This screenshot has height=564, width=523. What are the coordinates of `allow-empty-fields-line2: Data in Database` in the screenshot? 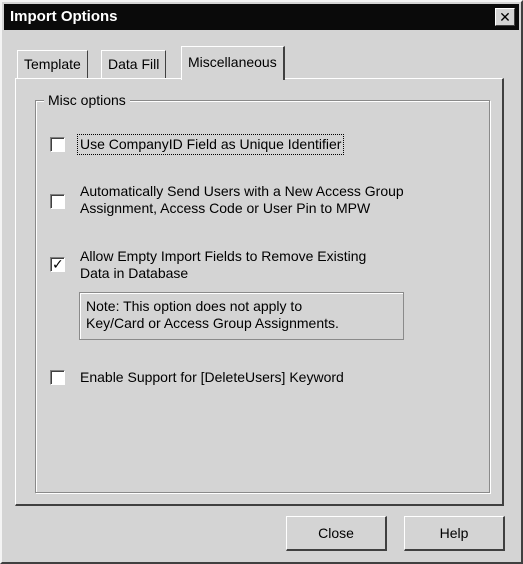 It's located at (134, 273).